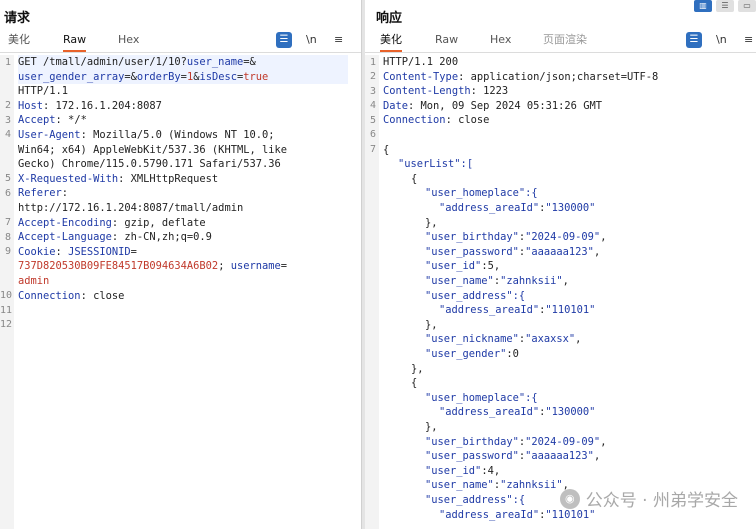 The height and width of the screenshot is (529, 756). What do you see at coordinates (131, 208) in the screenshot?
I see `request-header-referer-value: http://172.16.1.204:8087/tmall/admin` at bounding box center [131, 208].